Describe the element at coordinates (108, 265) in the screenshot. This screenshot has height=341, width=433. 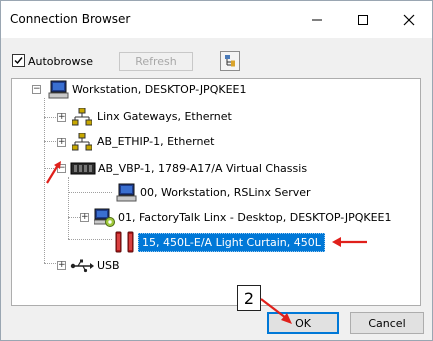
I see `tree-node-label: USB` at that location.